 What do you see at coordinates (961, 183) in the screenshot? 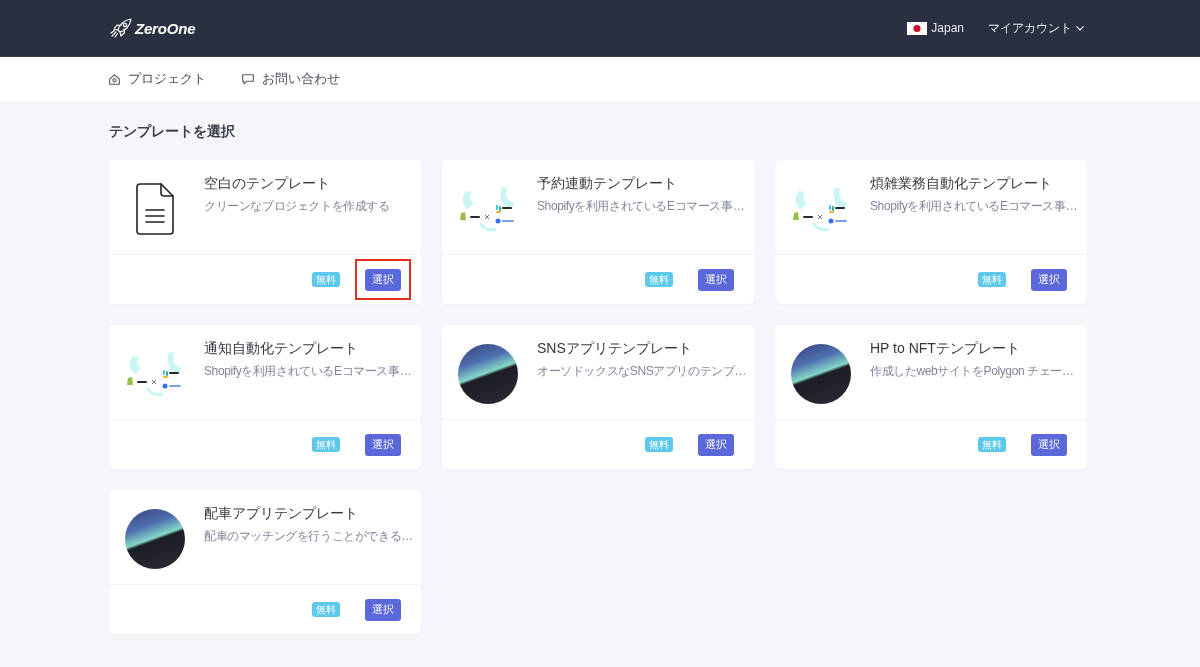
I see `template-title: 煩雑業務自動化テンプレート` at bounding box center [961, 183].